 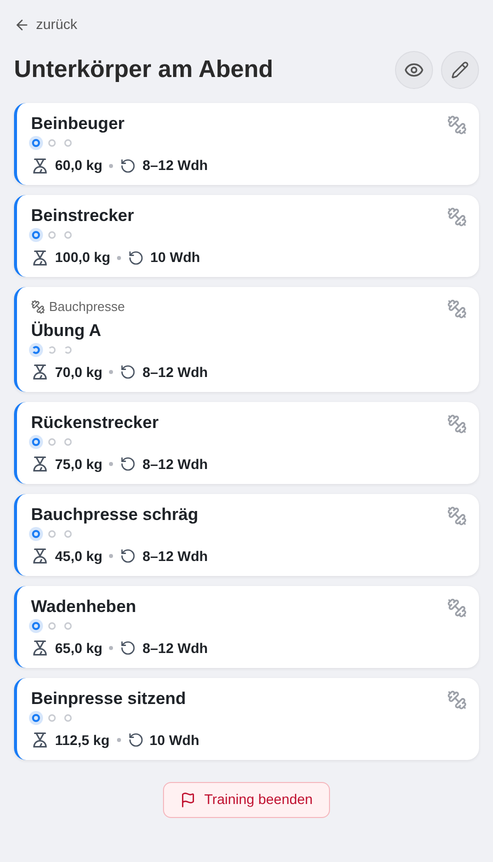 I want to click on finish-training-button: Training beenden, so click(x=246, y=800).